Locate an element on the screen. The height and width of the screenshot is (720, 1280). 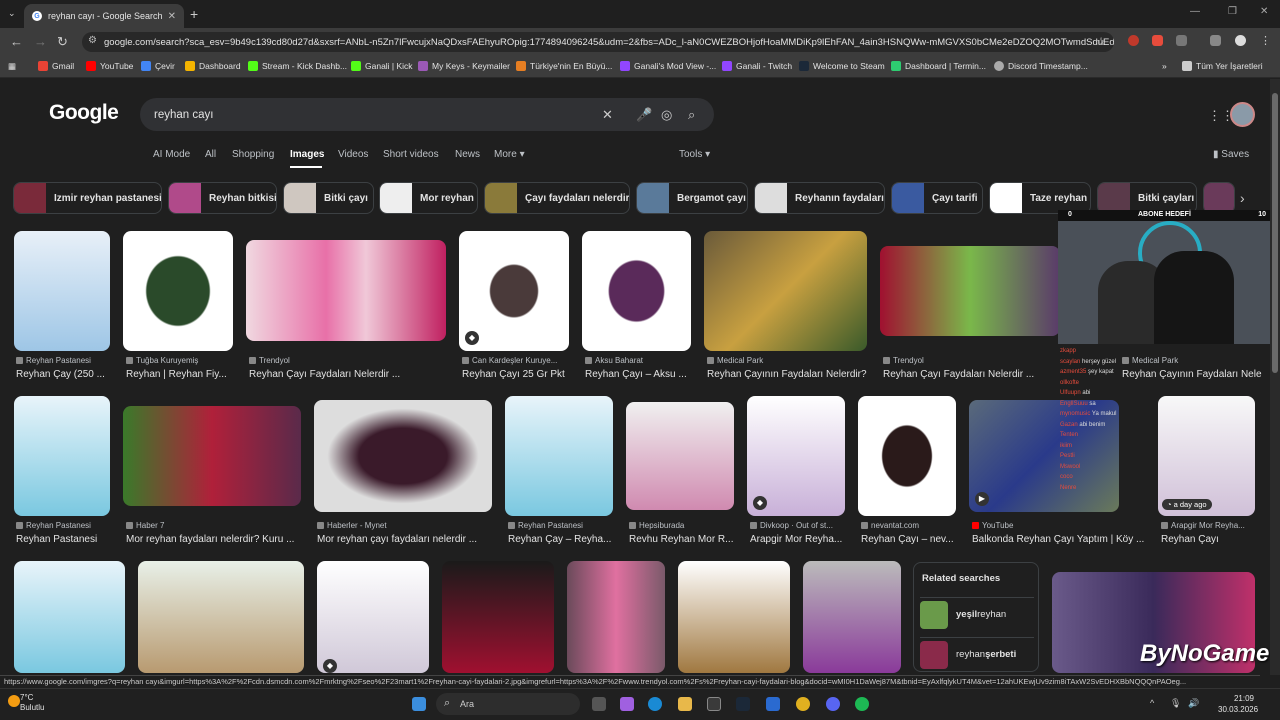
page-scrollbar is located at coordinates (1275, 377).